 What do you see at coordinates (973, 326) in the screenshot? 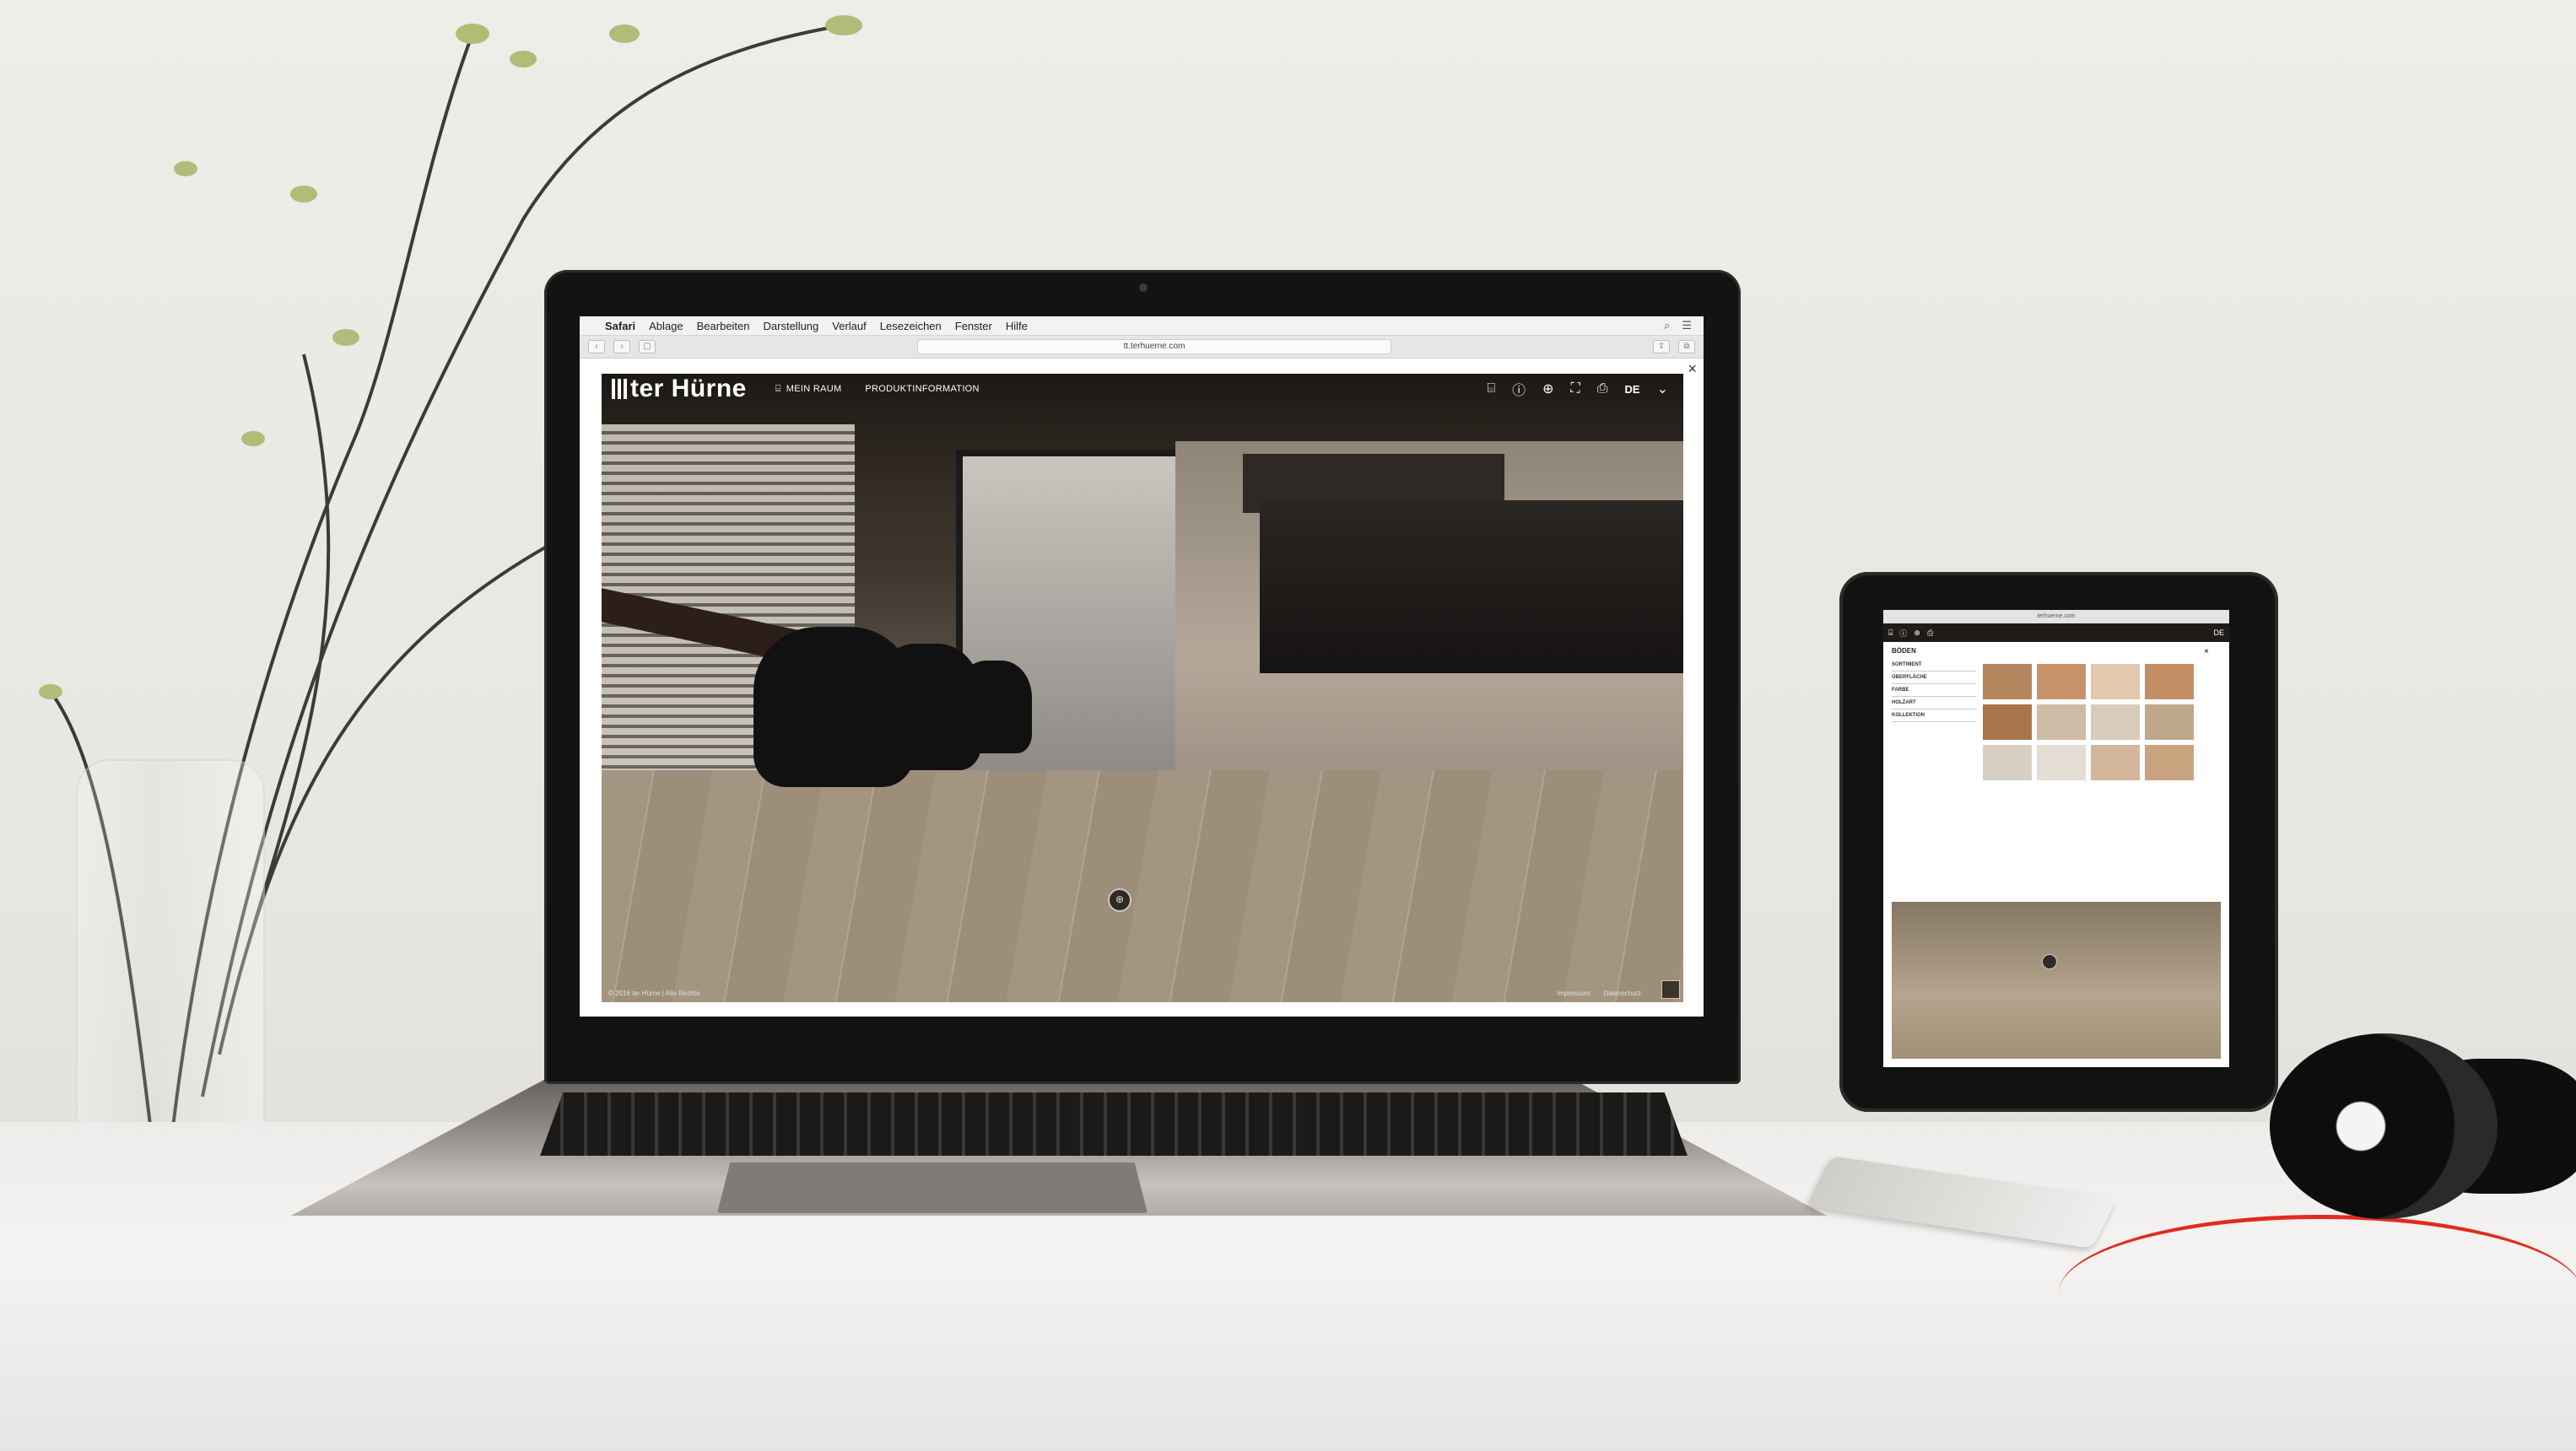
I see `menu-fenster: Fenster` at bounding box center [973, 326].